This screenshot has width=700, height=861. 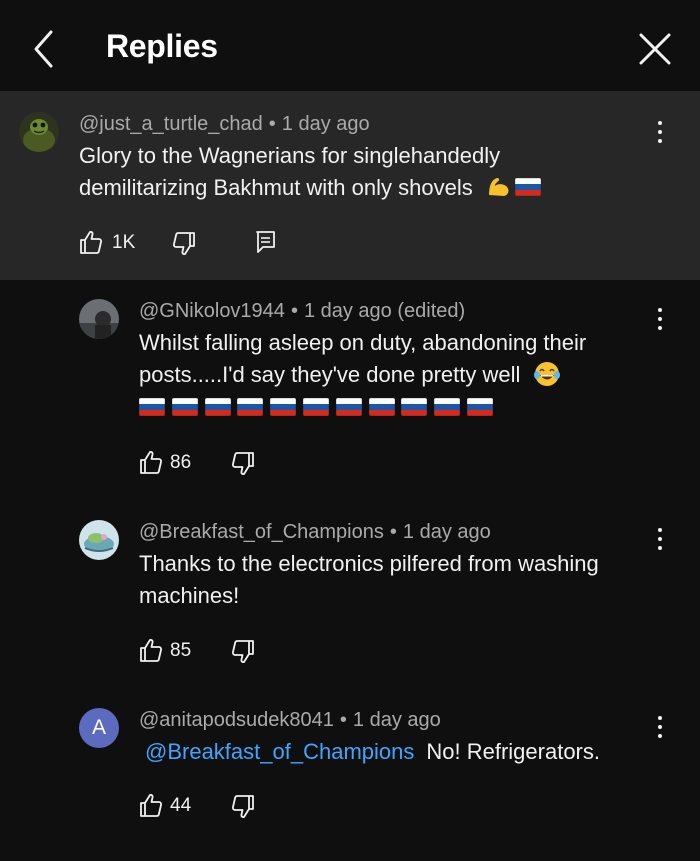 I want to click on comment-time: 1 day ago (edited), so click(x=384, y=311).